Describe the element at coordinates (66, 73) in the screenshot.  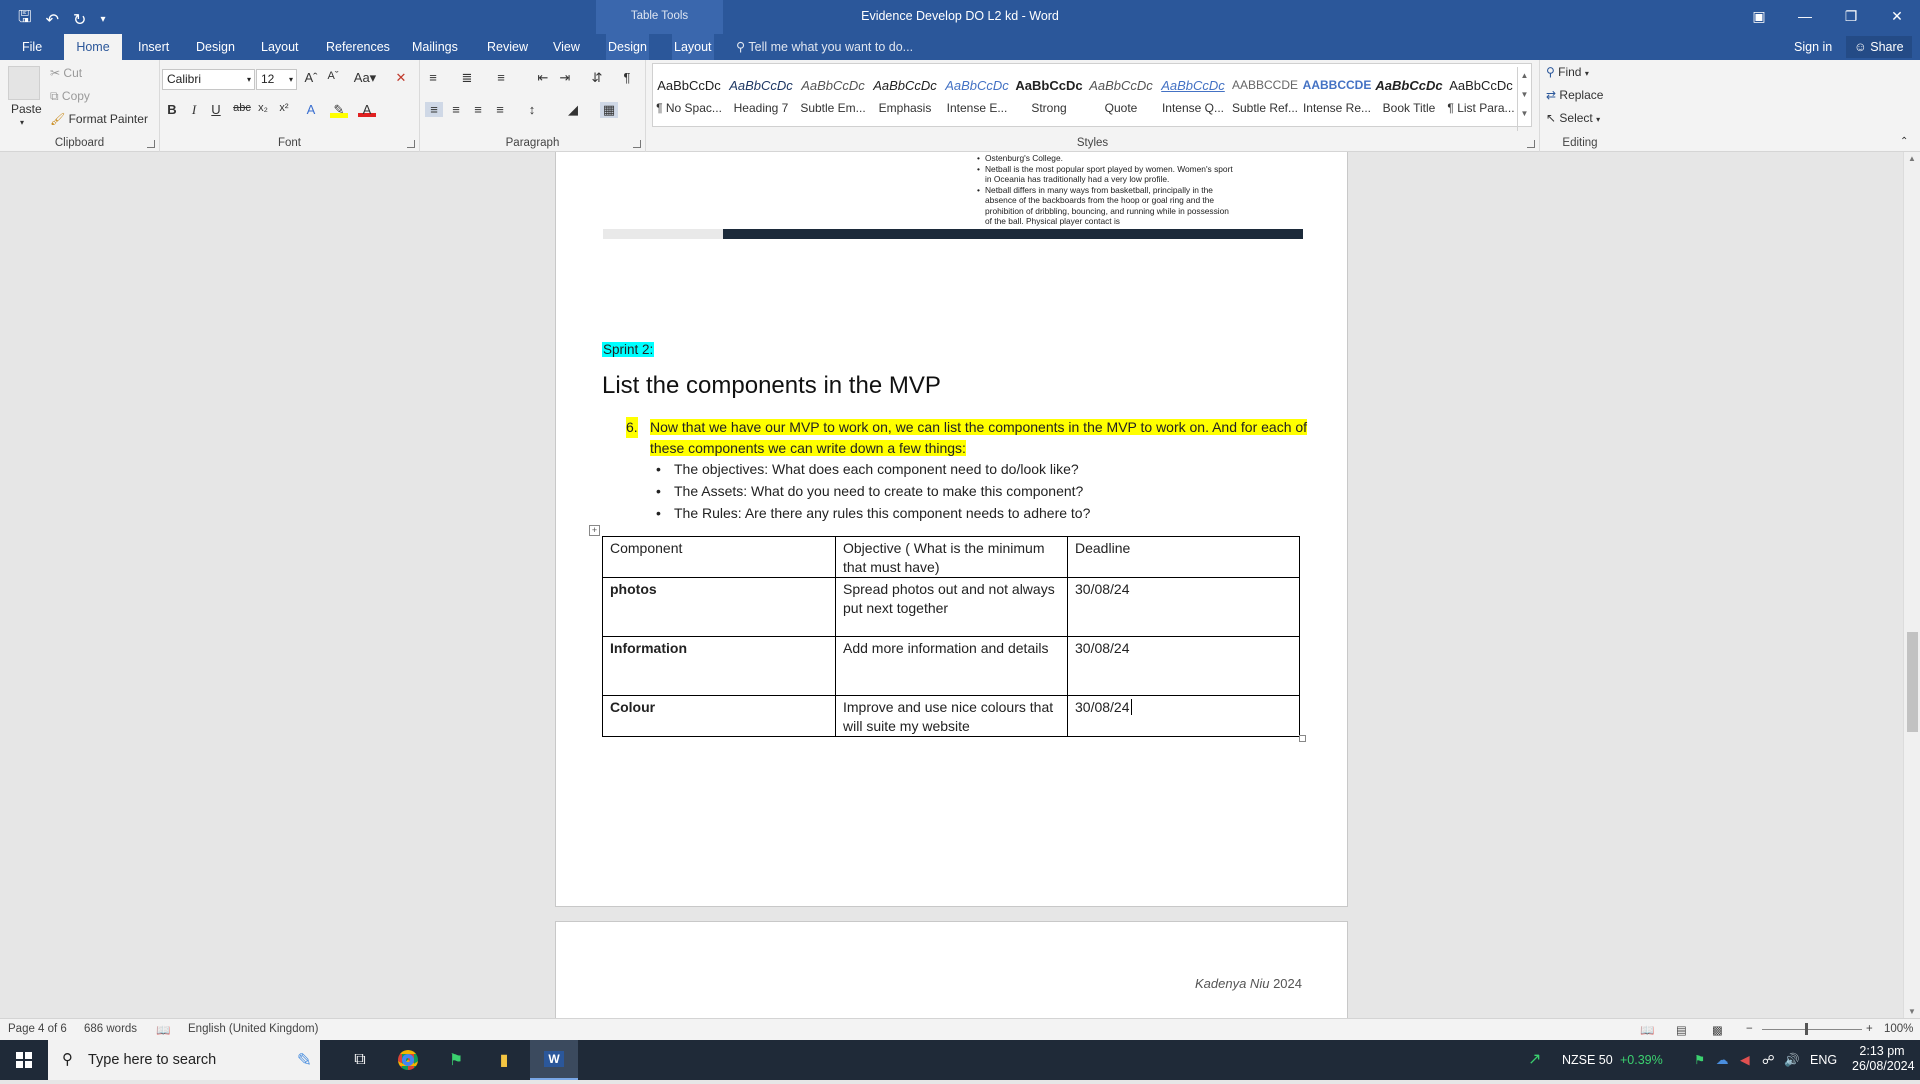
I see `cut-button: ✂ Cut` at that location.